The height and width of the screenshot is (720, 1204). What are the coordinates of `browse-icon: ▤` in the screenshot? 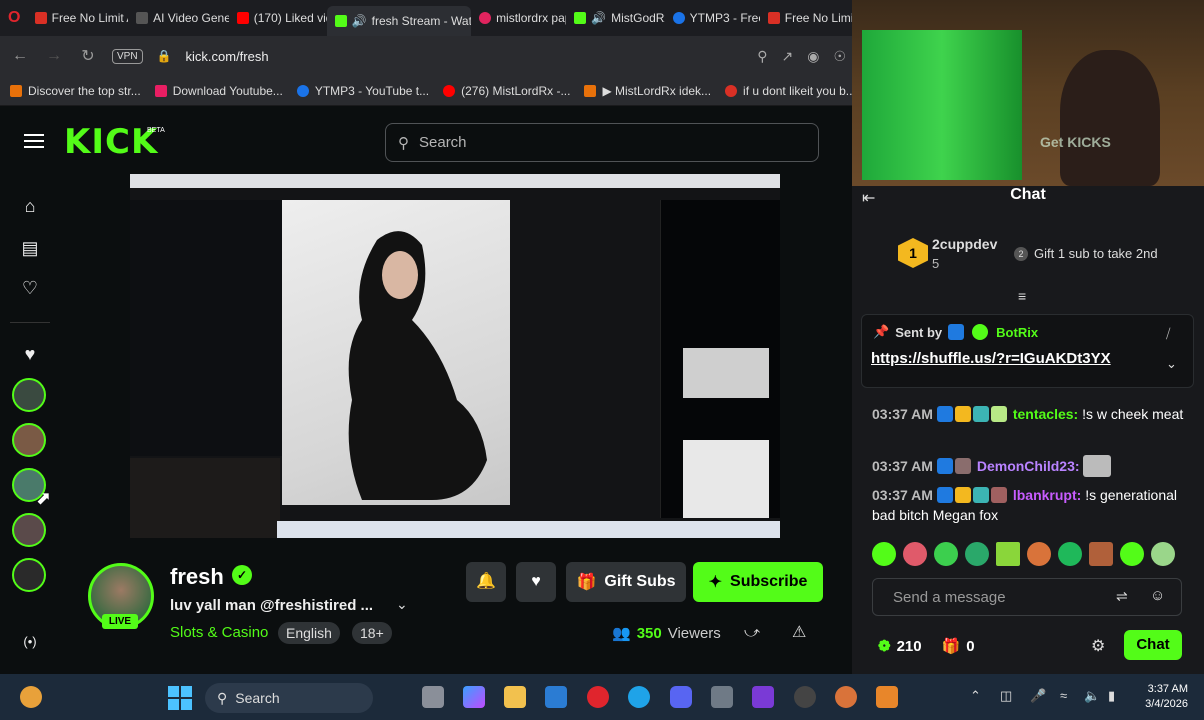 It's located at (30, 248).